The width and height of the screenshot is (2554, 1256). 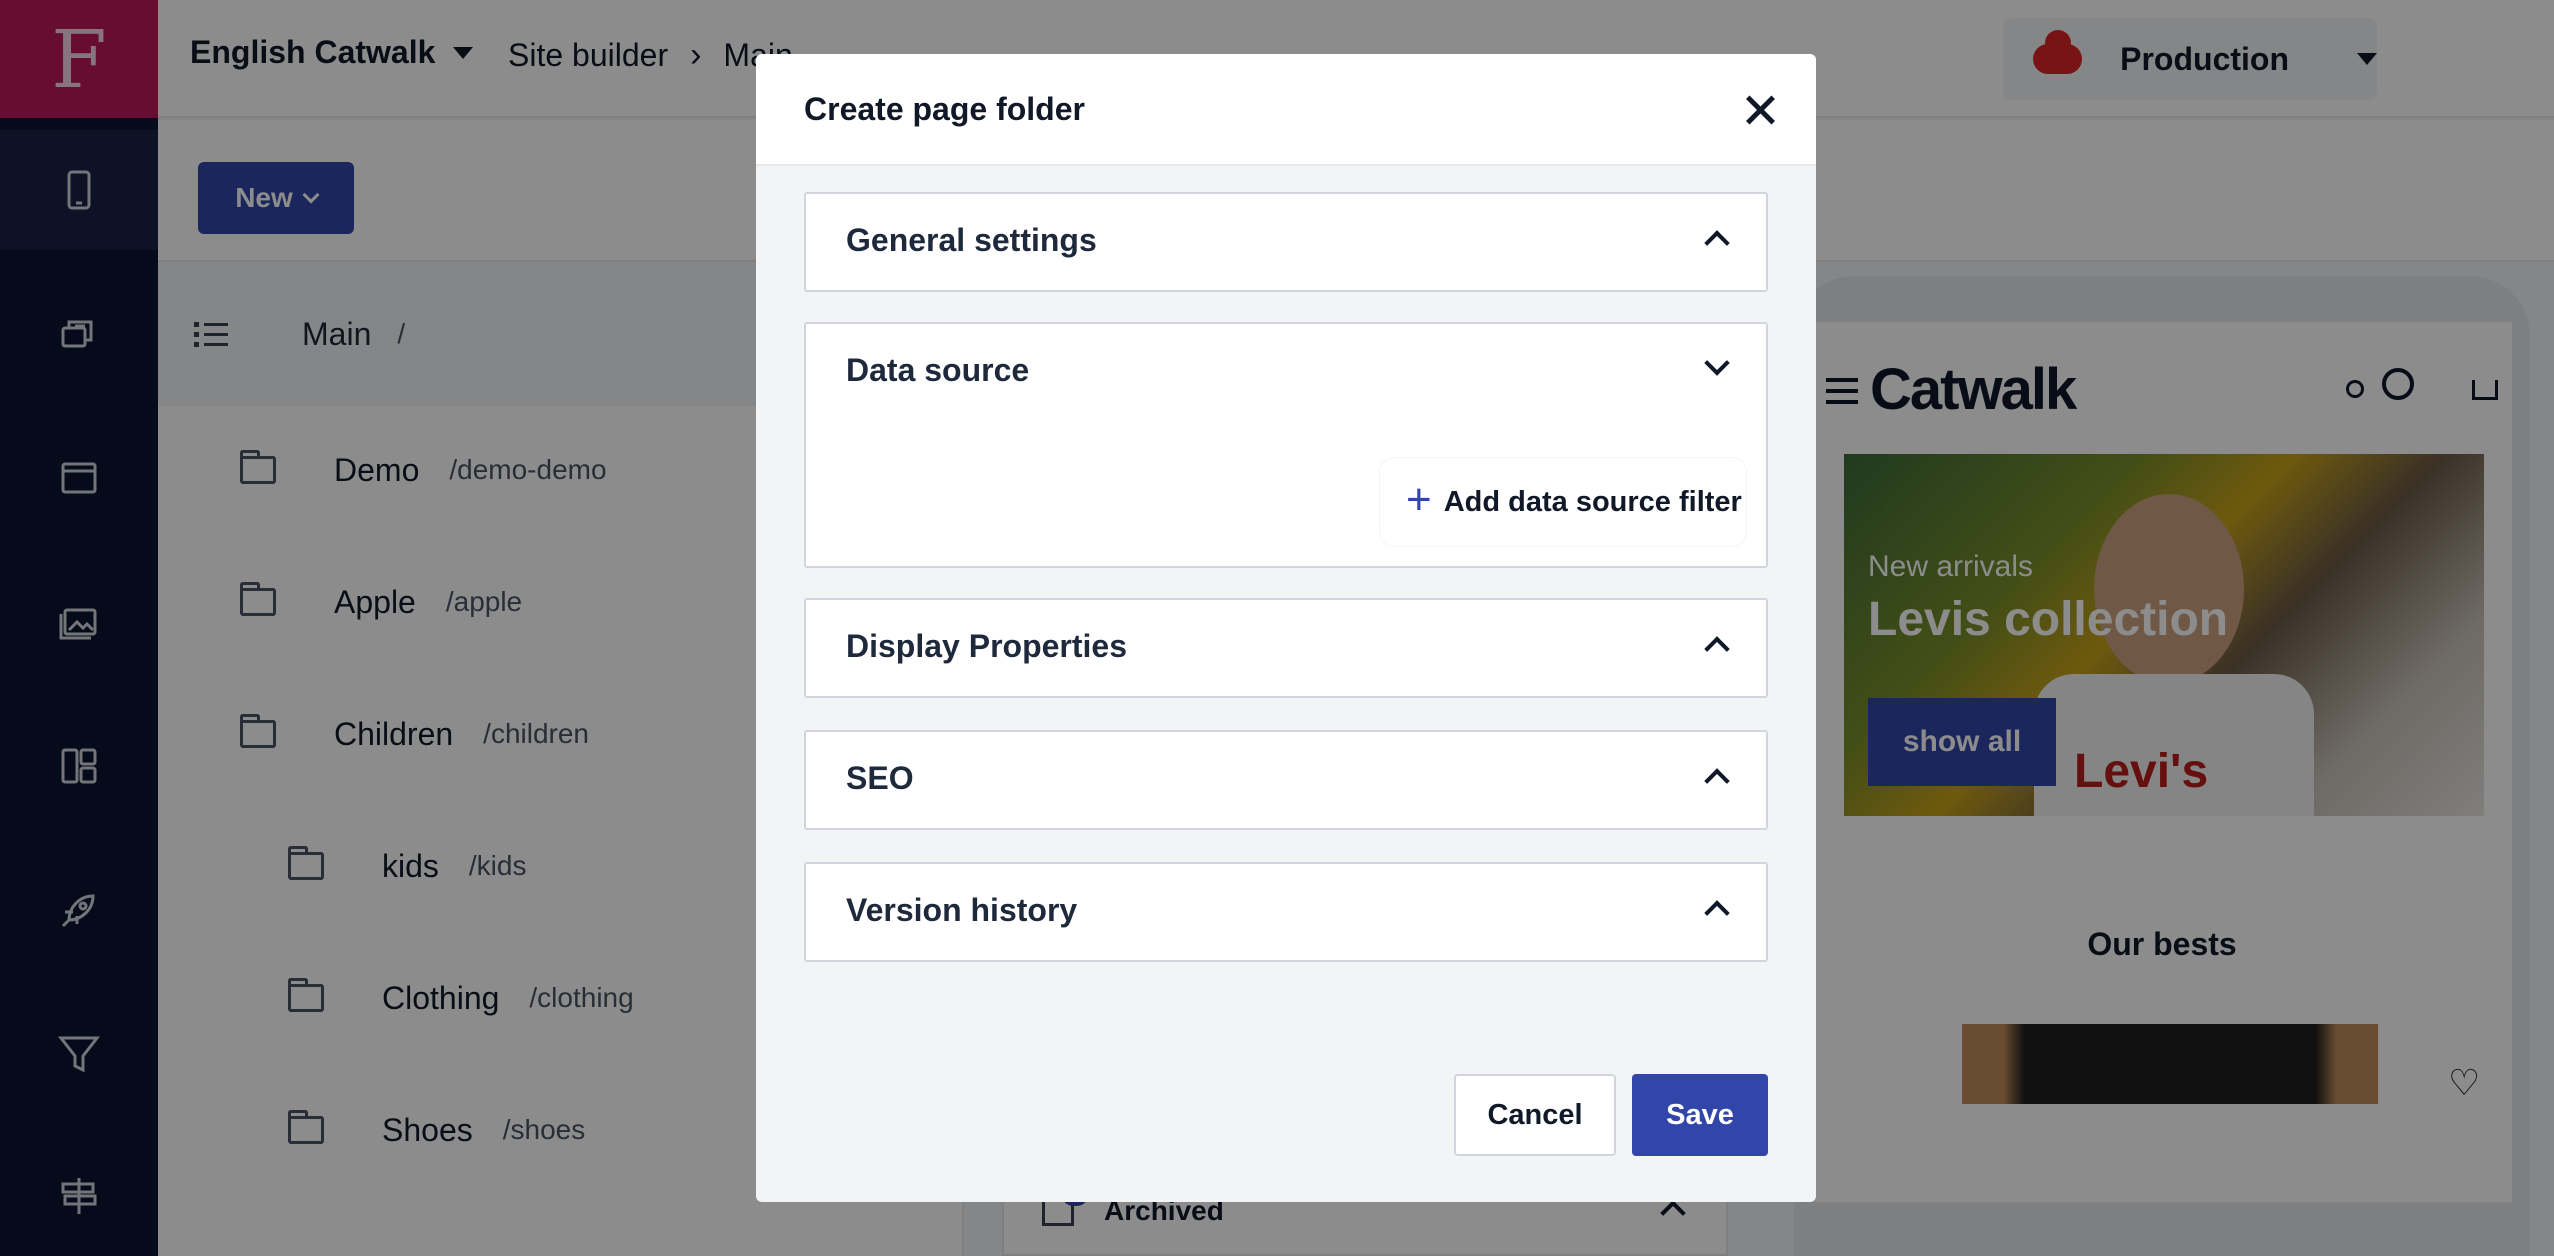 I want to click on section-display-properties: Display Properties, so click(x=1286, y=648).